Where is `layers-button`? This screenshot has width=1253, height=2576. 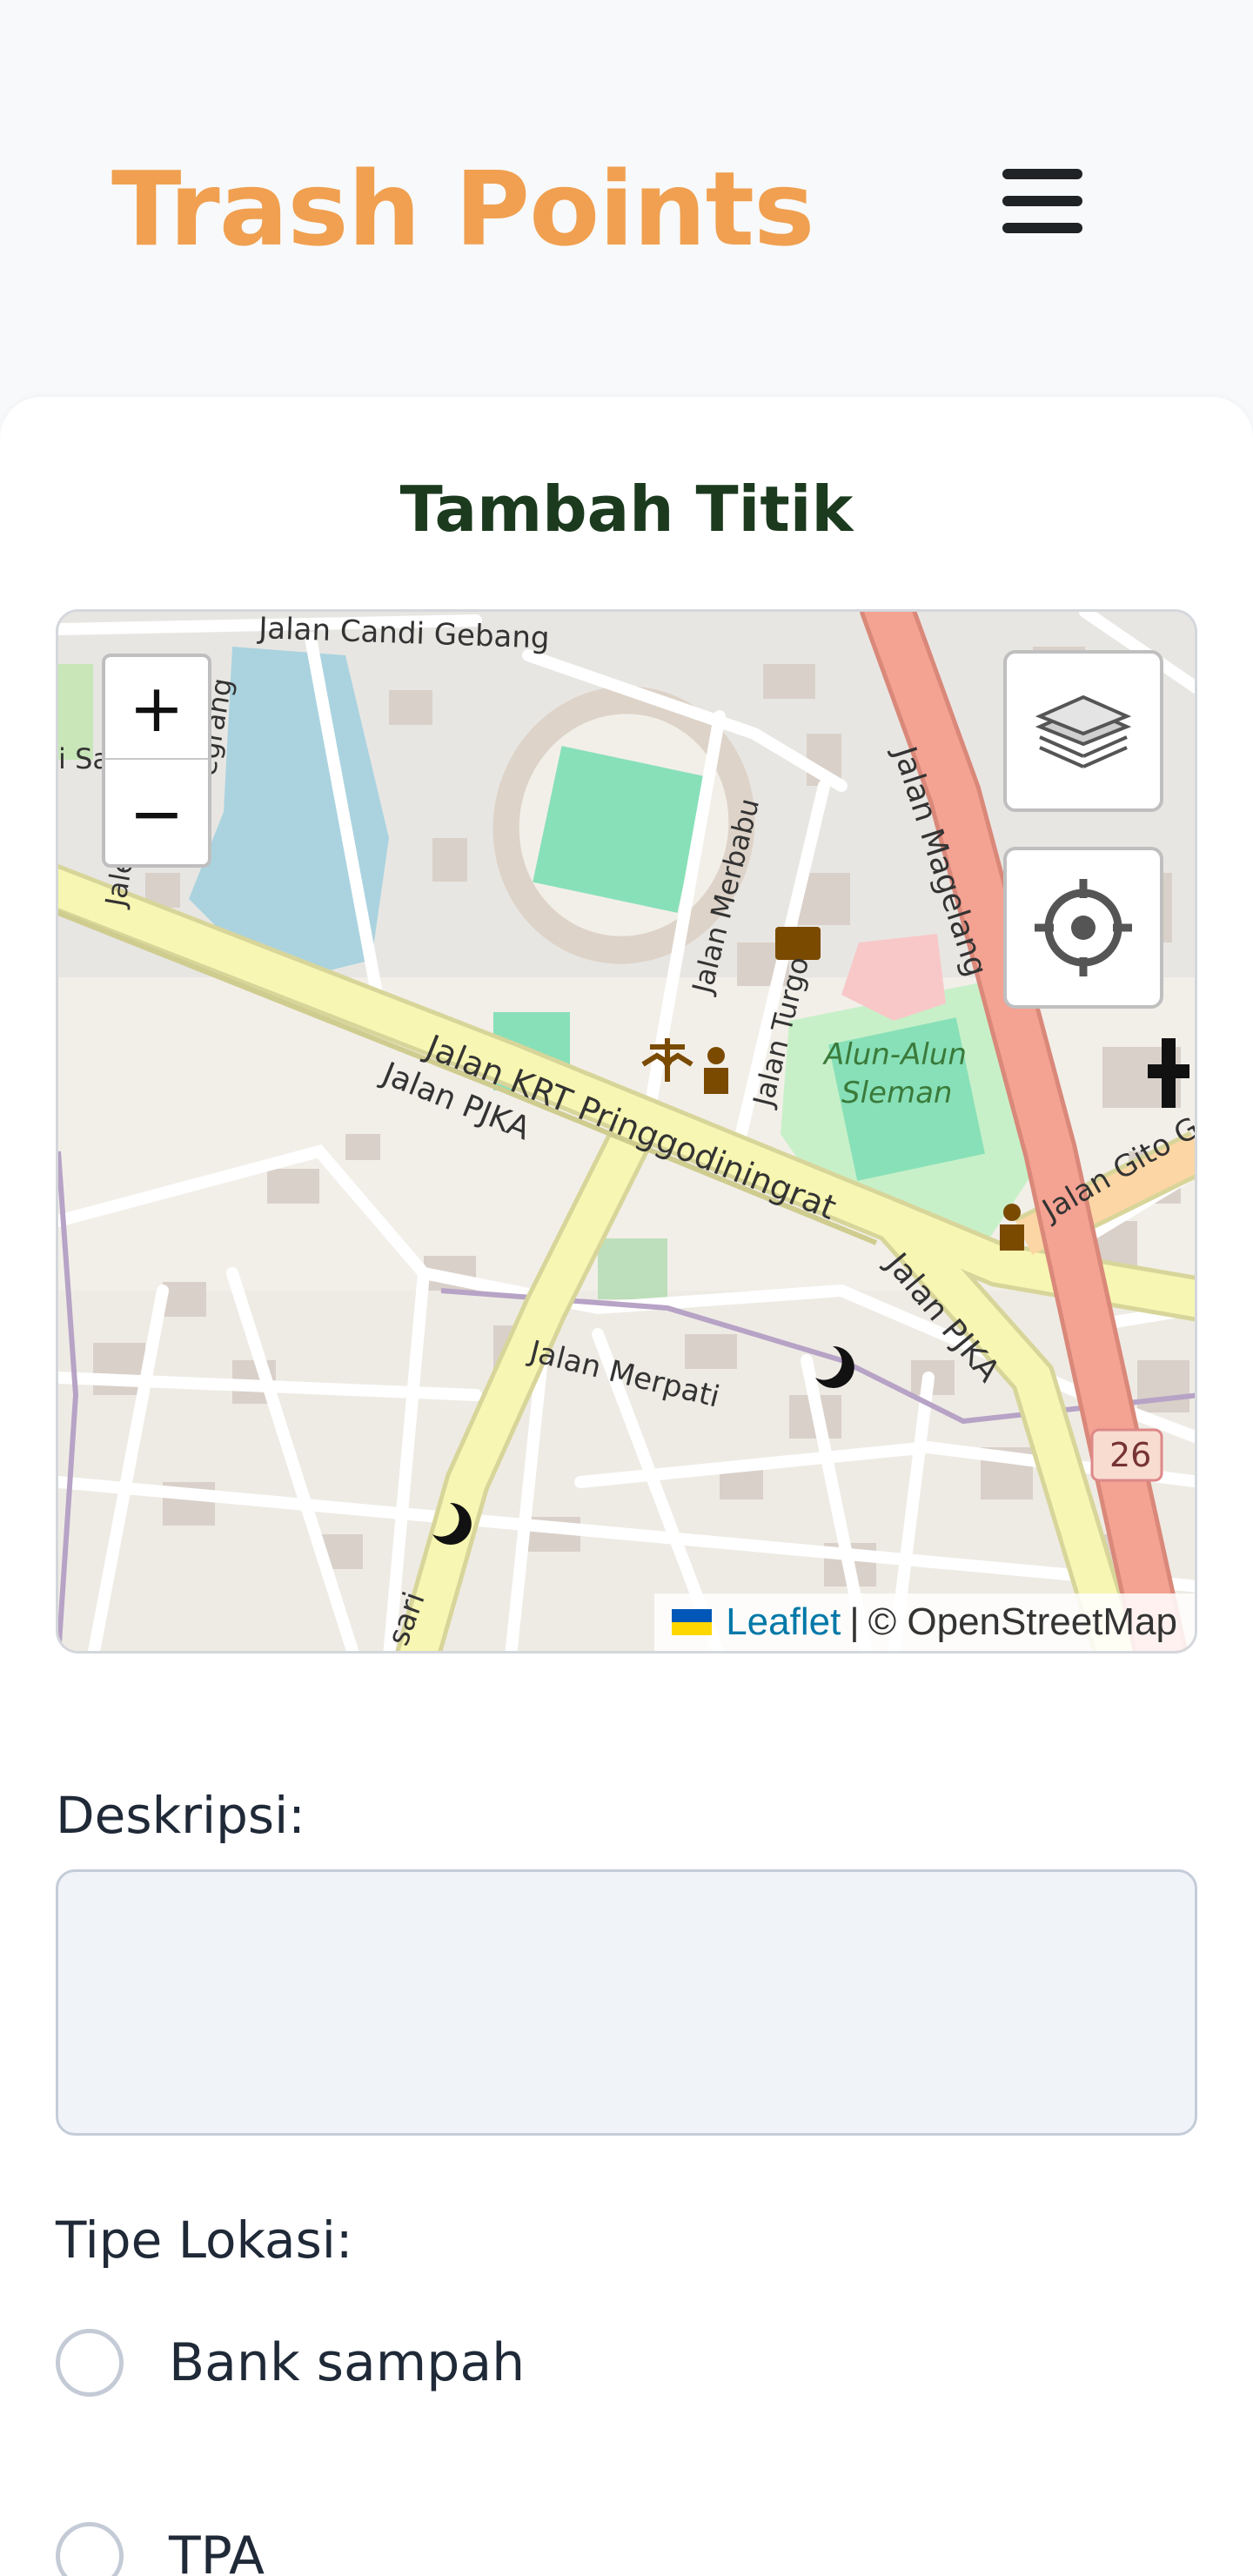 layers-button is located at coordinates (1083, 731).